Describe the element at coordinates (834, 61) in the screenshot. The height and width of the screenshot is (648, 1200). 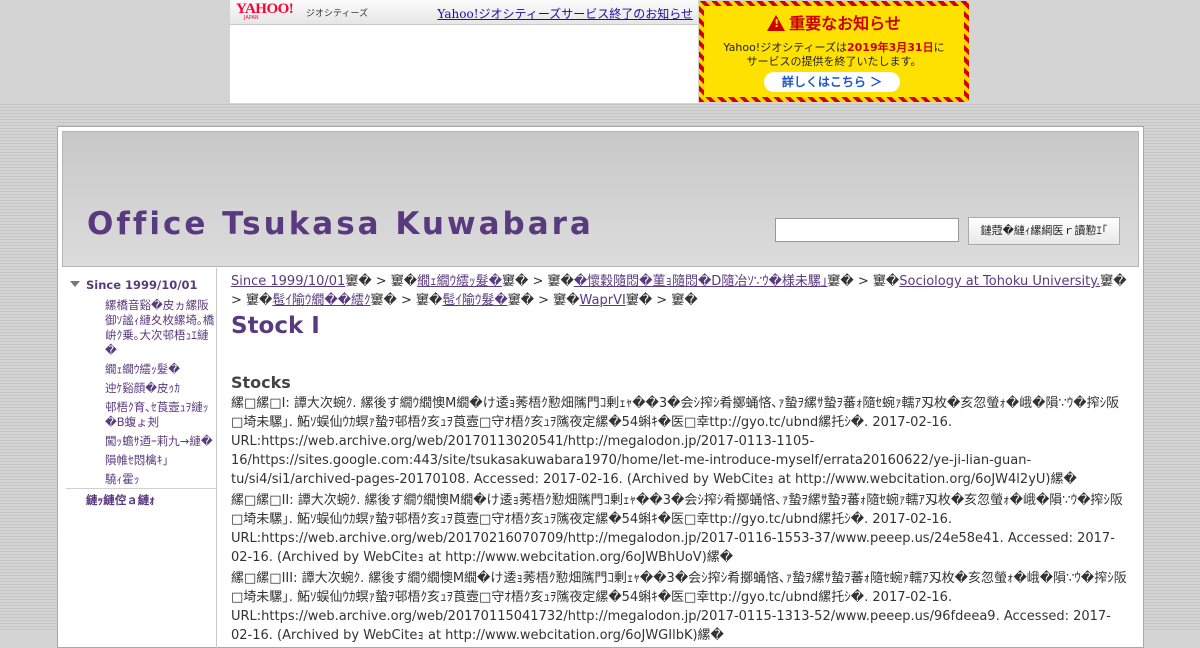
I see `notice-line2: サービスの提供を終了いたします。` at that location.